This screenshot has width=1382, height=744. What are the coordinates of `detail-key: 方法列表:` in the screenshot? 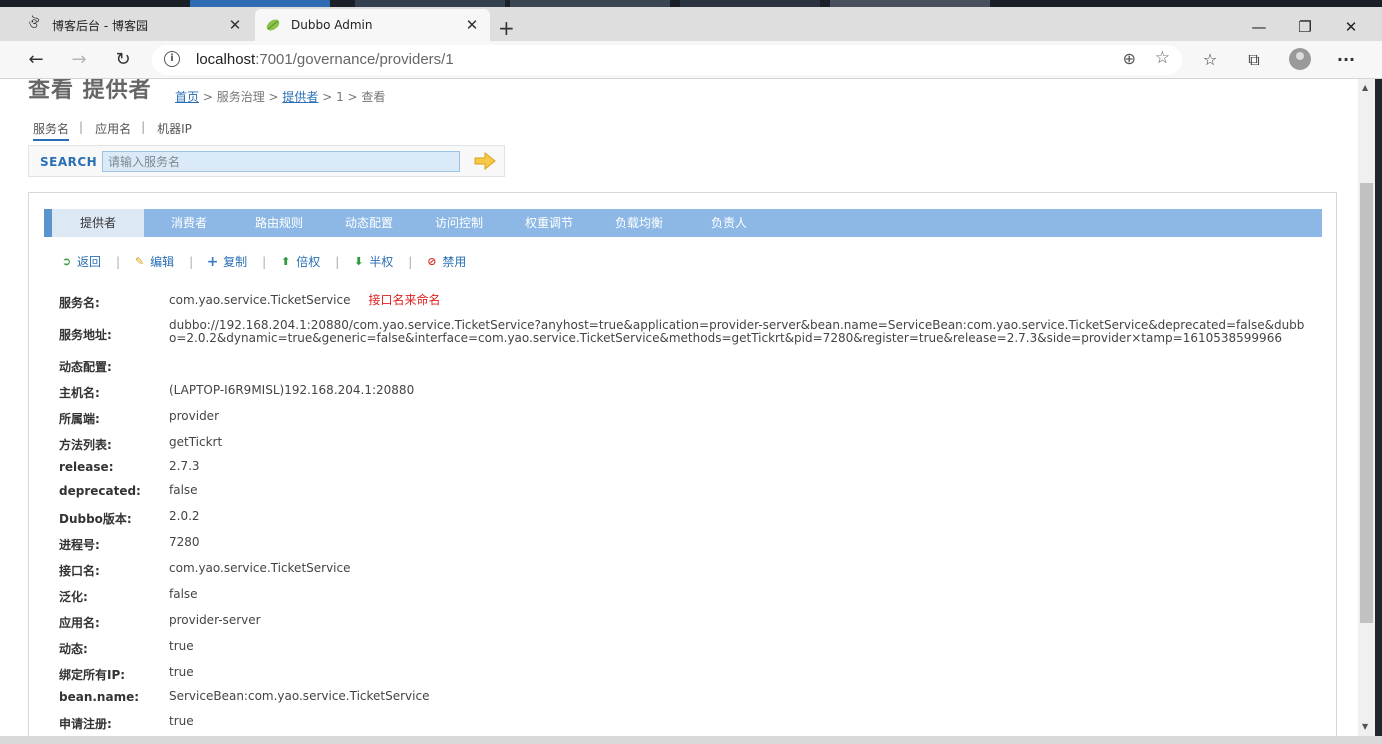 It's located at (85, 445).